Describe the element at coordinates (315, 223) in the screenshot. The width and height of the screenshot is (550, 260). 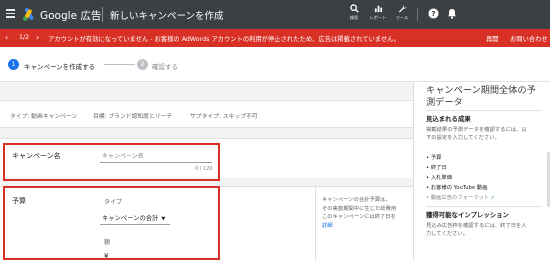
I see `budget-note-divider` at that location.